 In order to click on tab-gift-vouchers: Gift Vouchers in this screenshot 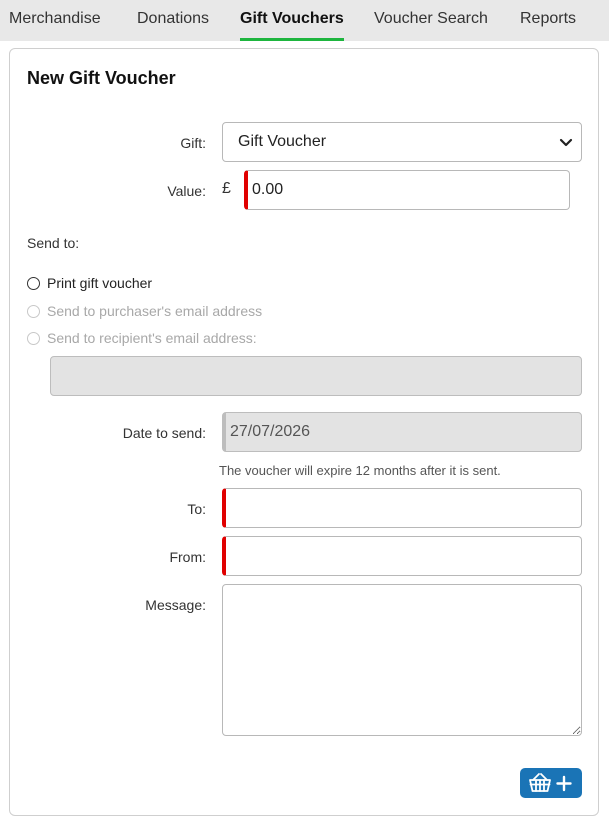, I will do `click(292, 20)`.